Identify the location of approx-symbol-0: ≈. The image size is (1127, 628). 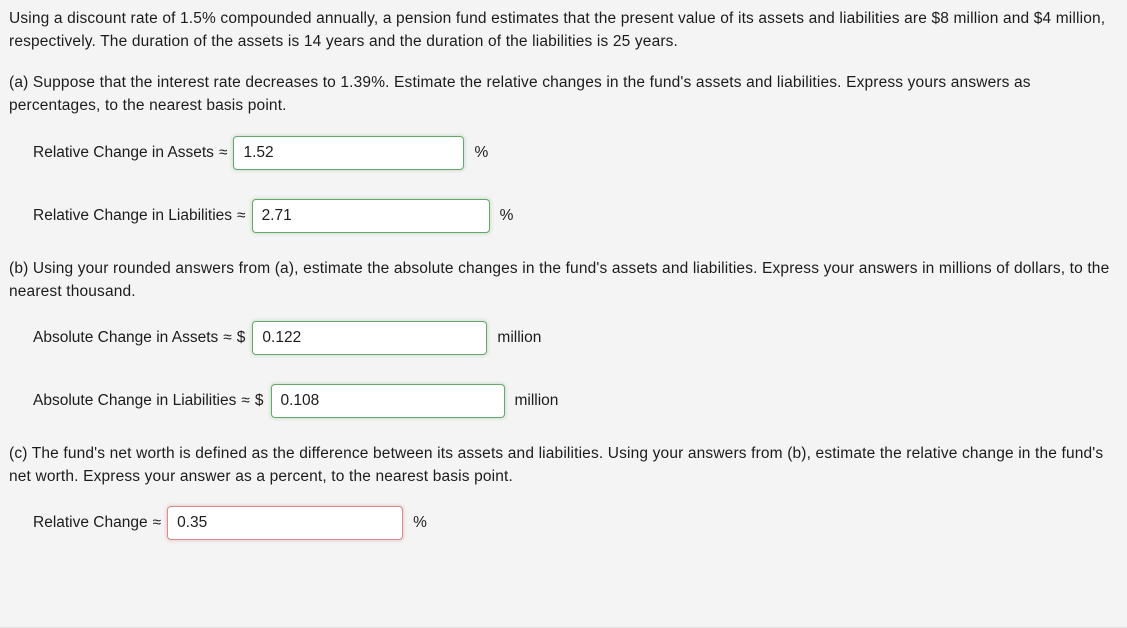
(223, 152).